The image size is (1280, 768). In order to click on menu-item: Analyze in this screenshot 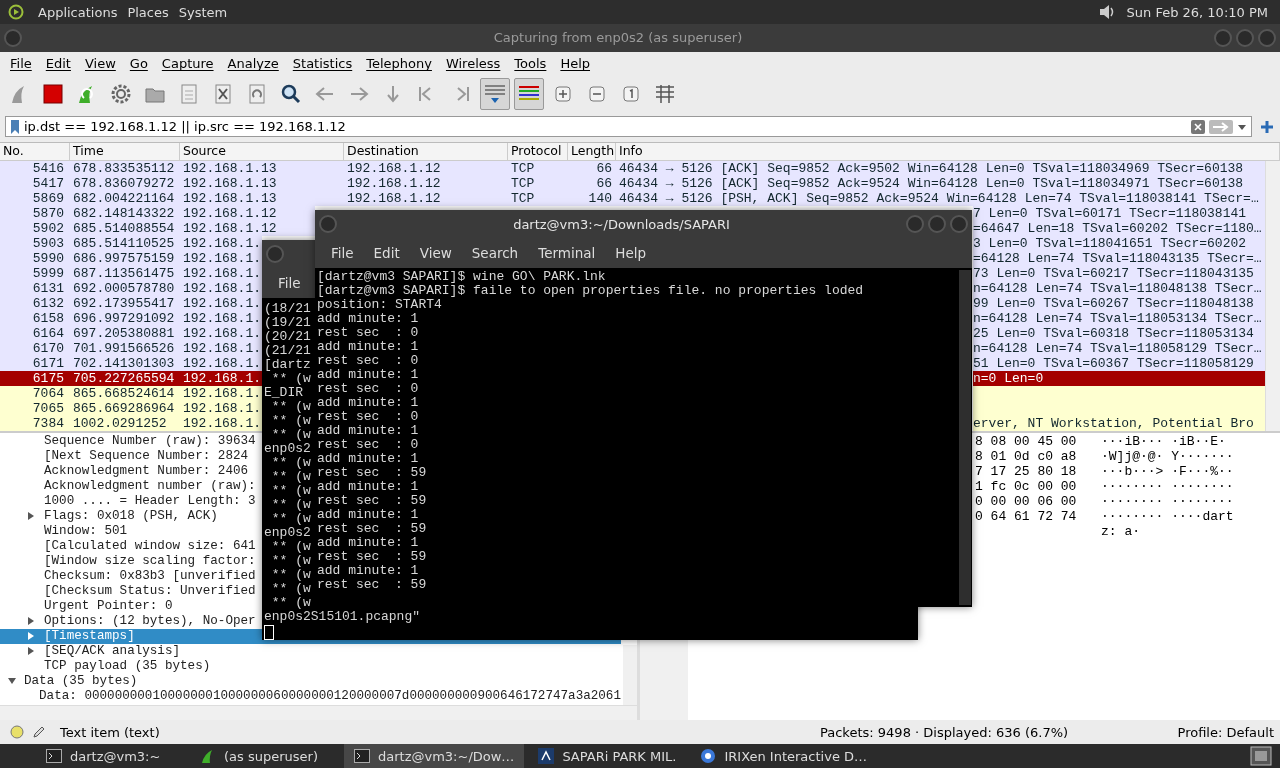, I will do `click(253, 64)`.